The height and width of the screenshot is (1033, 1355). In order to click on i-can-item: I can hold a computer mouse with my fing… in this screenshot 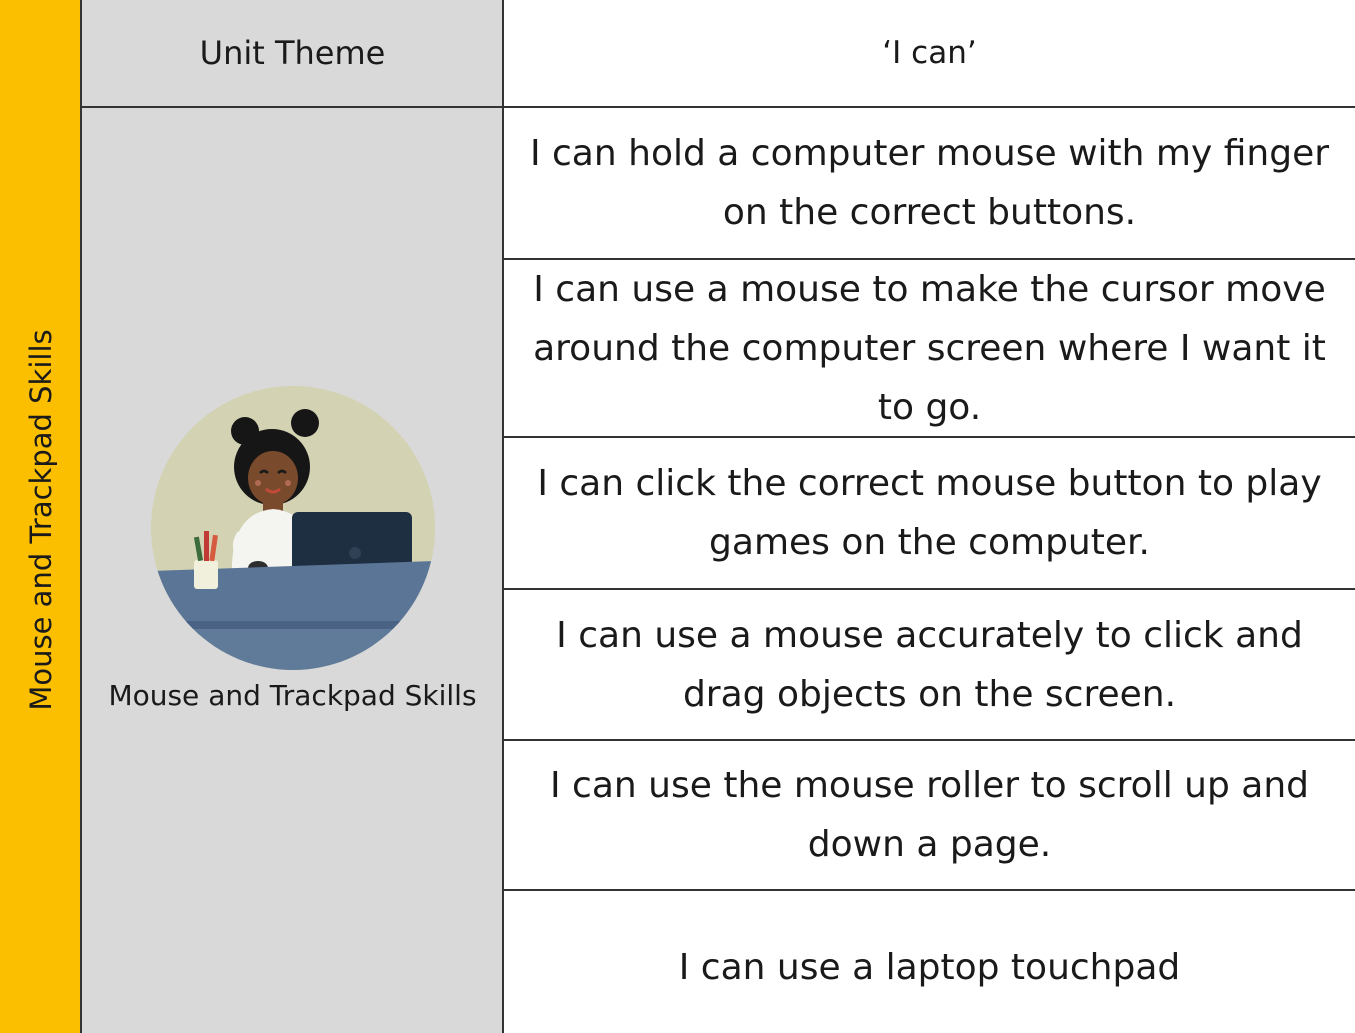, I will do `click(929, 184)`.